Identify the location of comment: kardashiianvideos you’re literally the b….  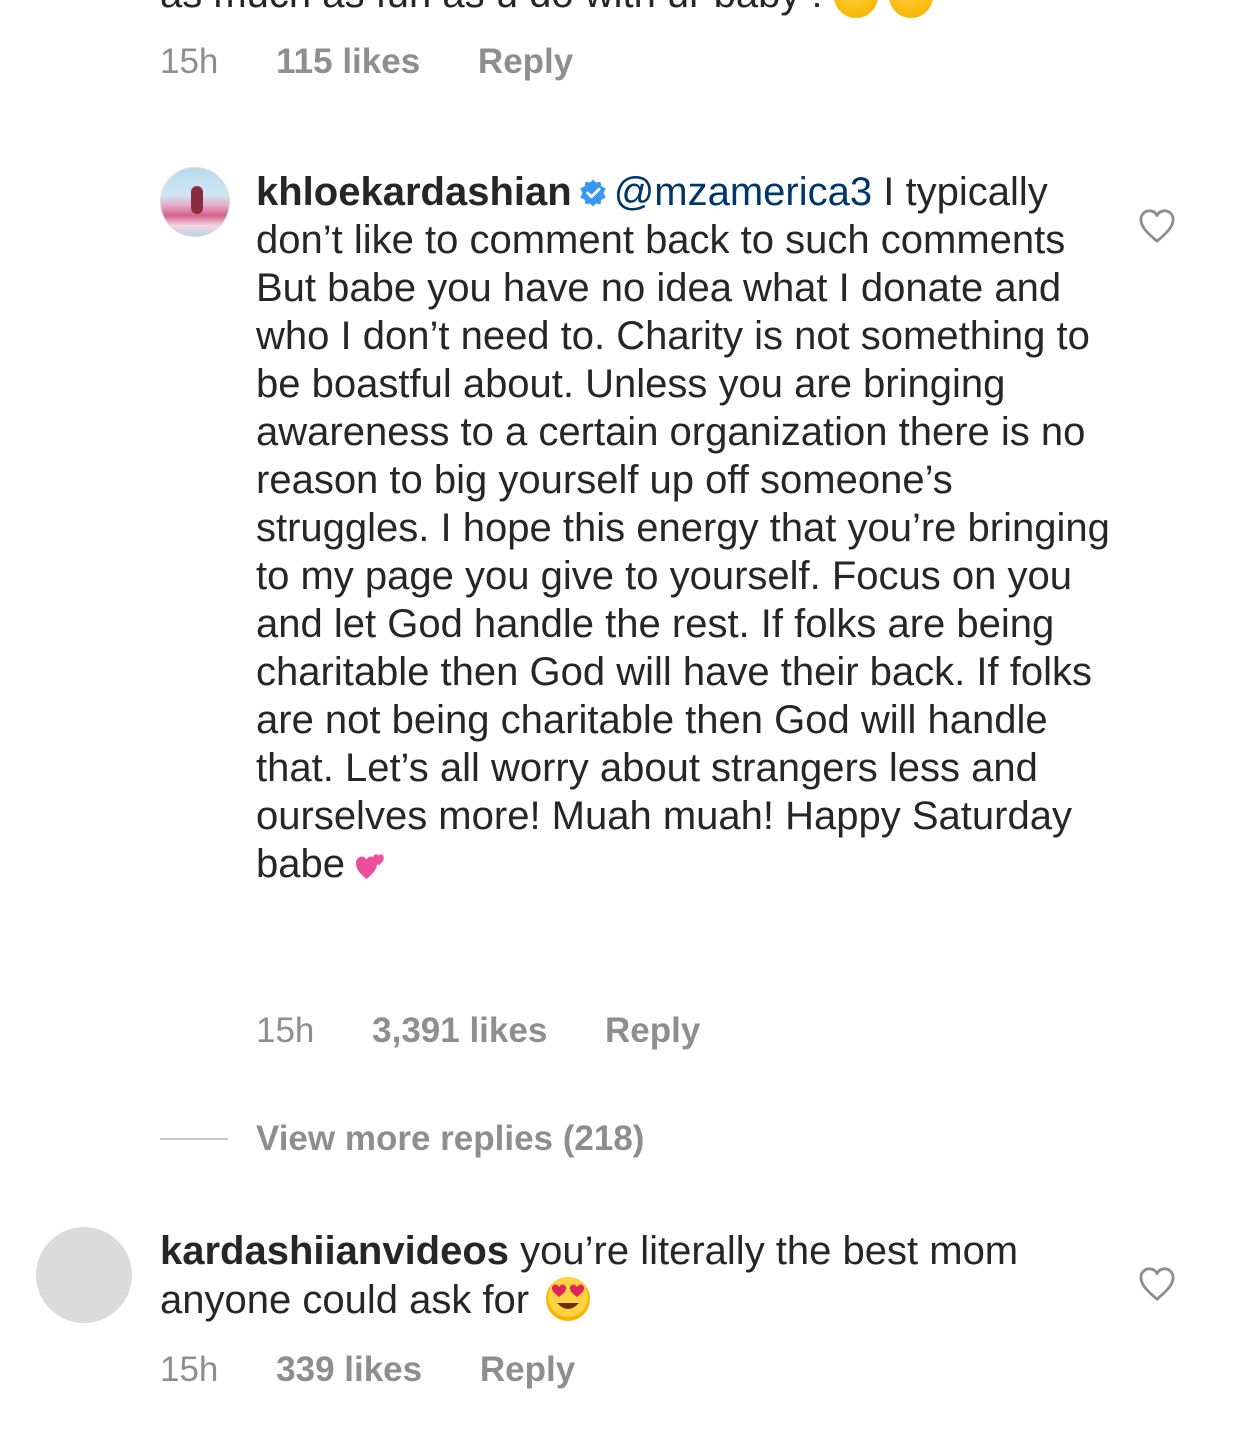
(620, 1275).